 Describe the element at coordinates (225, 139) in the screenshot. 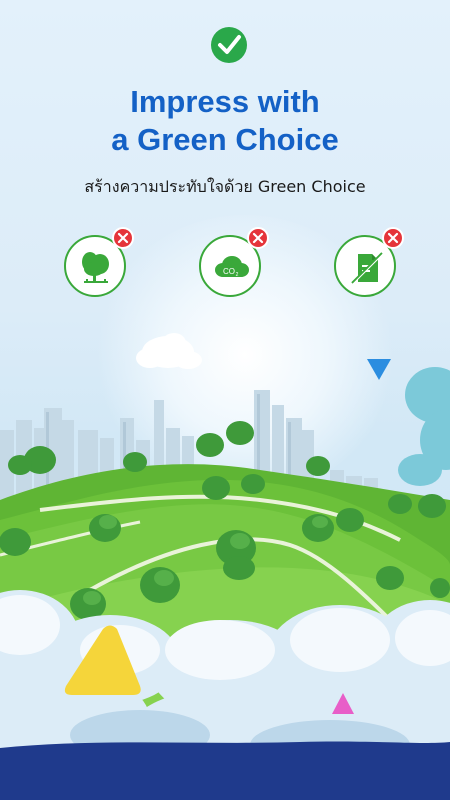

I see `headline-line-2: a Green Choice` at that location.